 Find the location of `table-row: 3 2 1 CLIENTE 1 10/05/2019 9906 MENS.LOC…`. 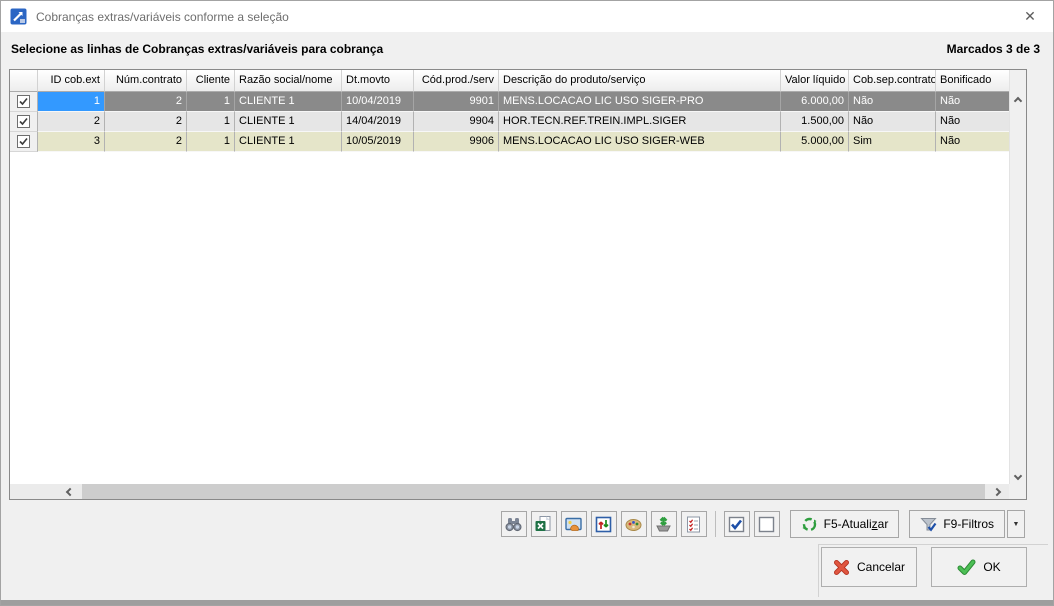

table-row: 3 2 1 CLIENTE 1 10/05/2019 9906 MENS.LOC… is located at coordinates (509, 142).